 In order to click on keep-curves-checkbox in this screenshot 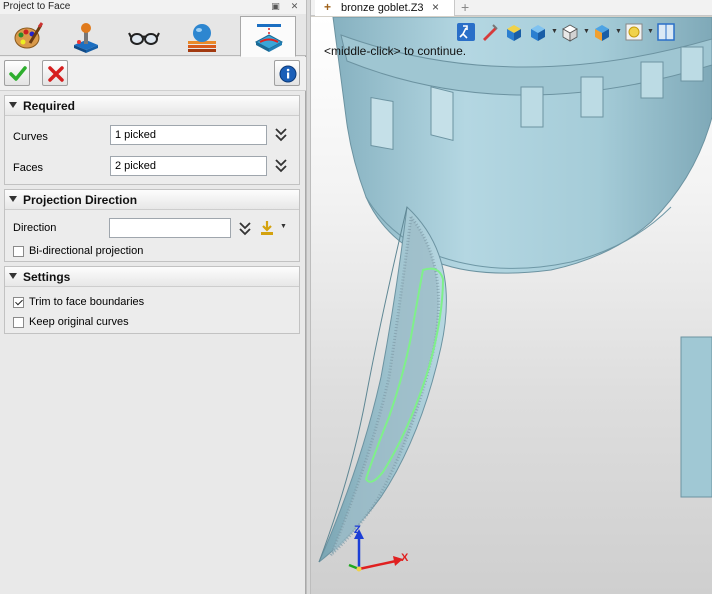, I will do `click(18, 322)`.